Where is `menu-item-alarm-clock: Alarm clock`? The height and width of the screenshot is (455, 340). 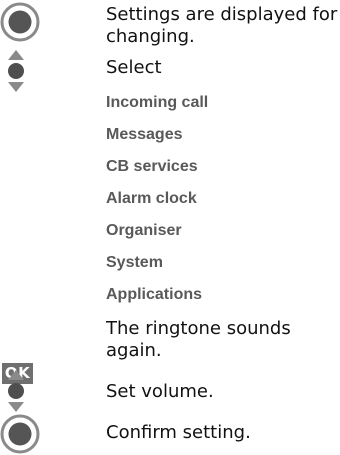
menu-item-alarm-clock: Alarm clock is located at coordinates (151, 198).